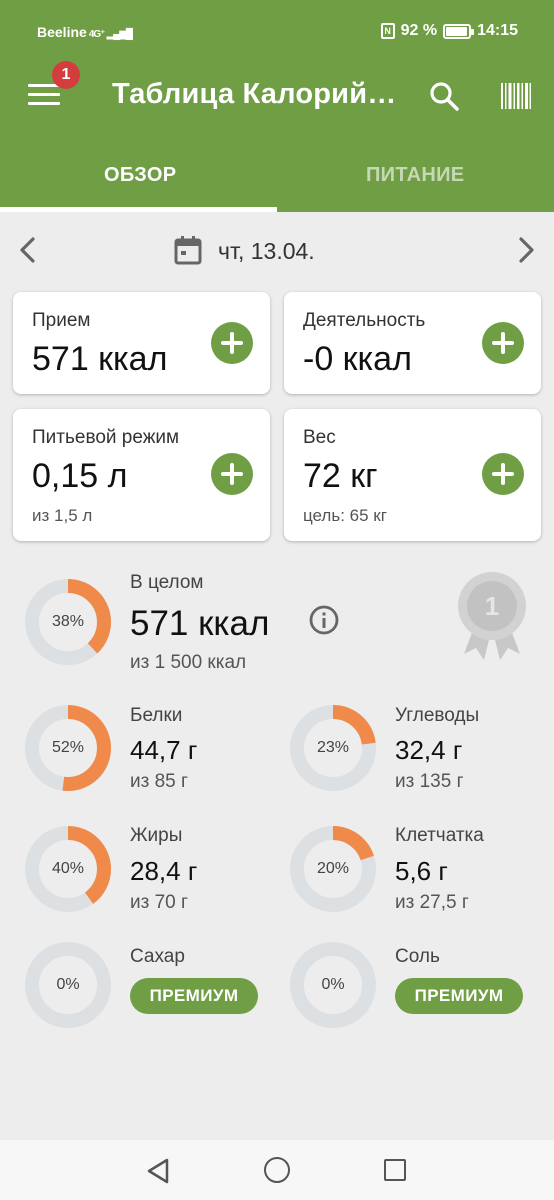 The width and height of the screenshot is (554, 1200). What do you see at coordinates (429, 781) in the screenshot?
I see `carbs-goal: из 135 г` at bounding box center [429, 781].